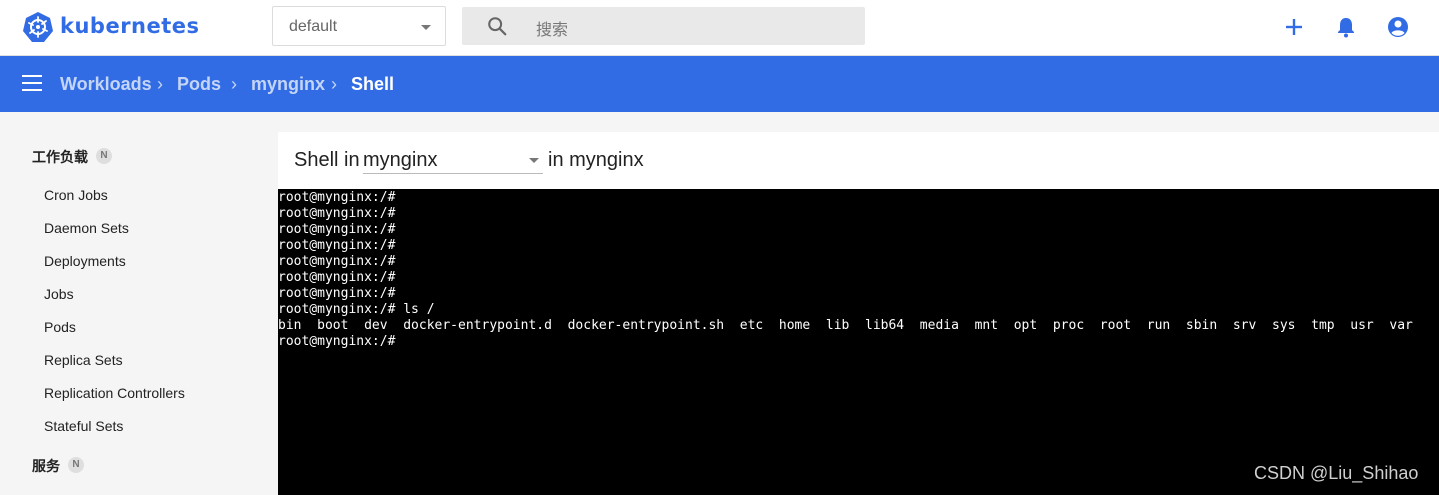  What do you see at coordinates (114, 393) in the screenshot?
I see `sidebar-item-replication-controllers: Replication Controllers` at bounding box center [114, 393].